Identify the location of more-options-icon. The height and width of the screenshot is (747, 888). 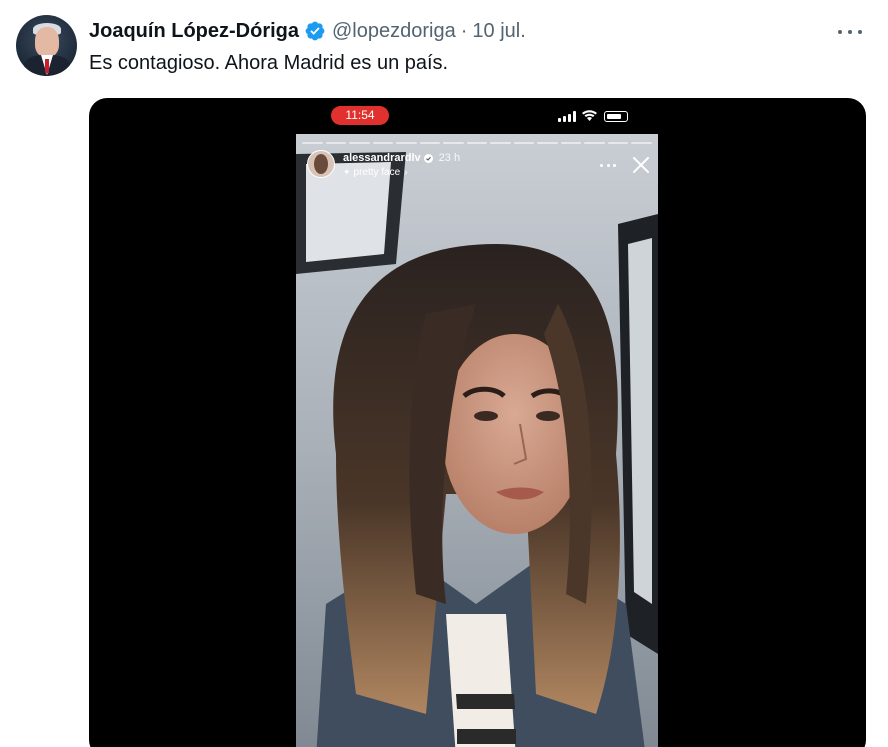
(850, 32).